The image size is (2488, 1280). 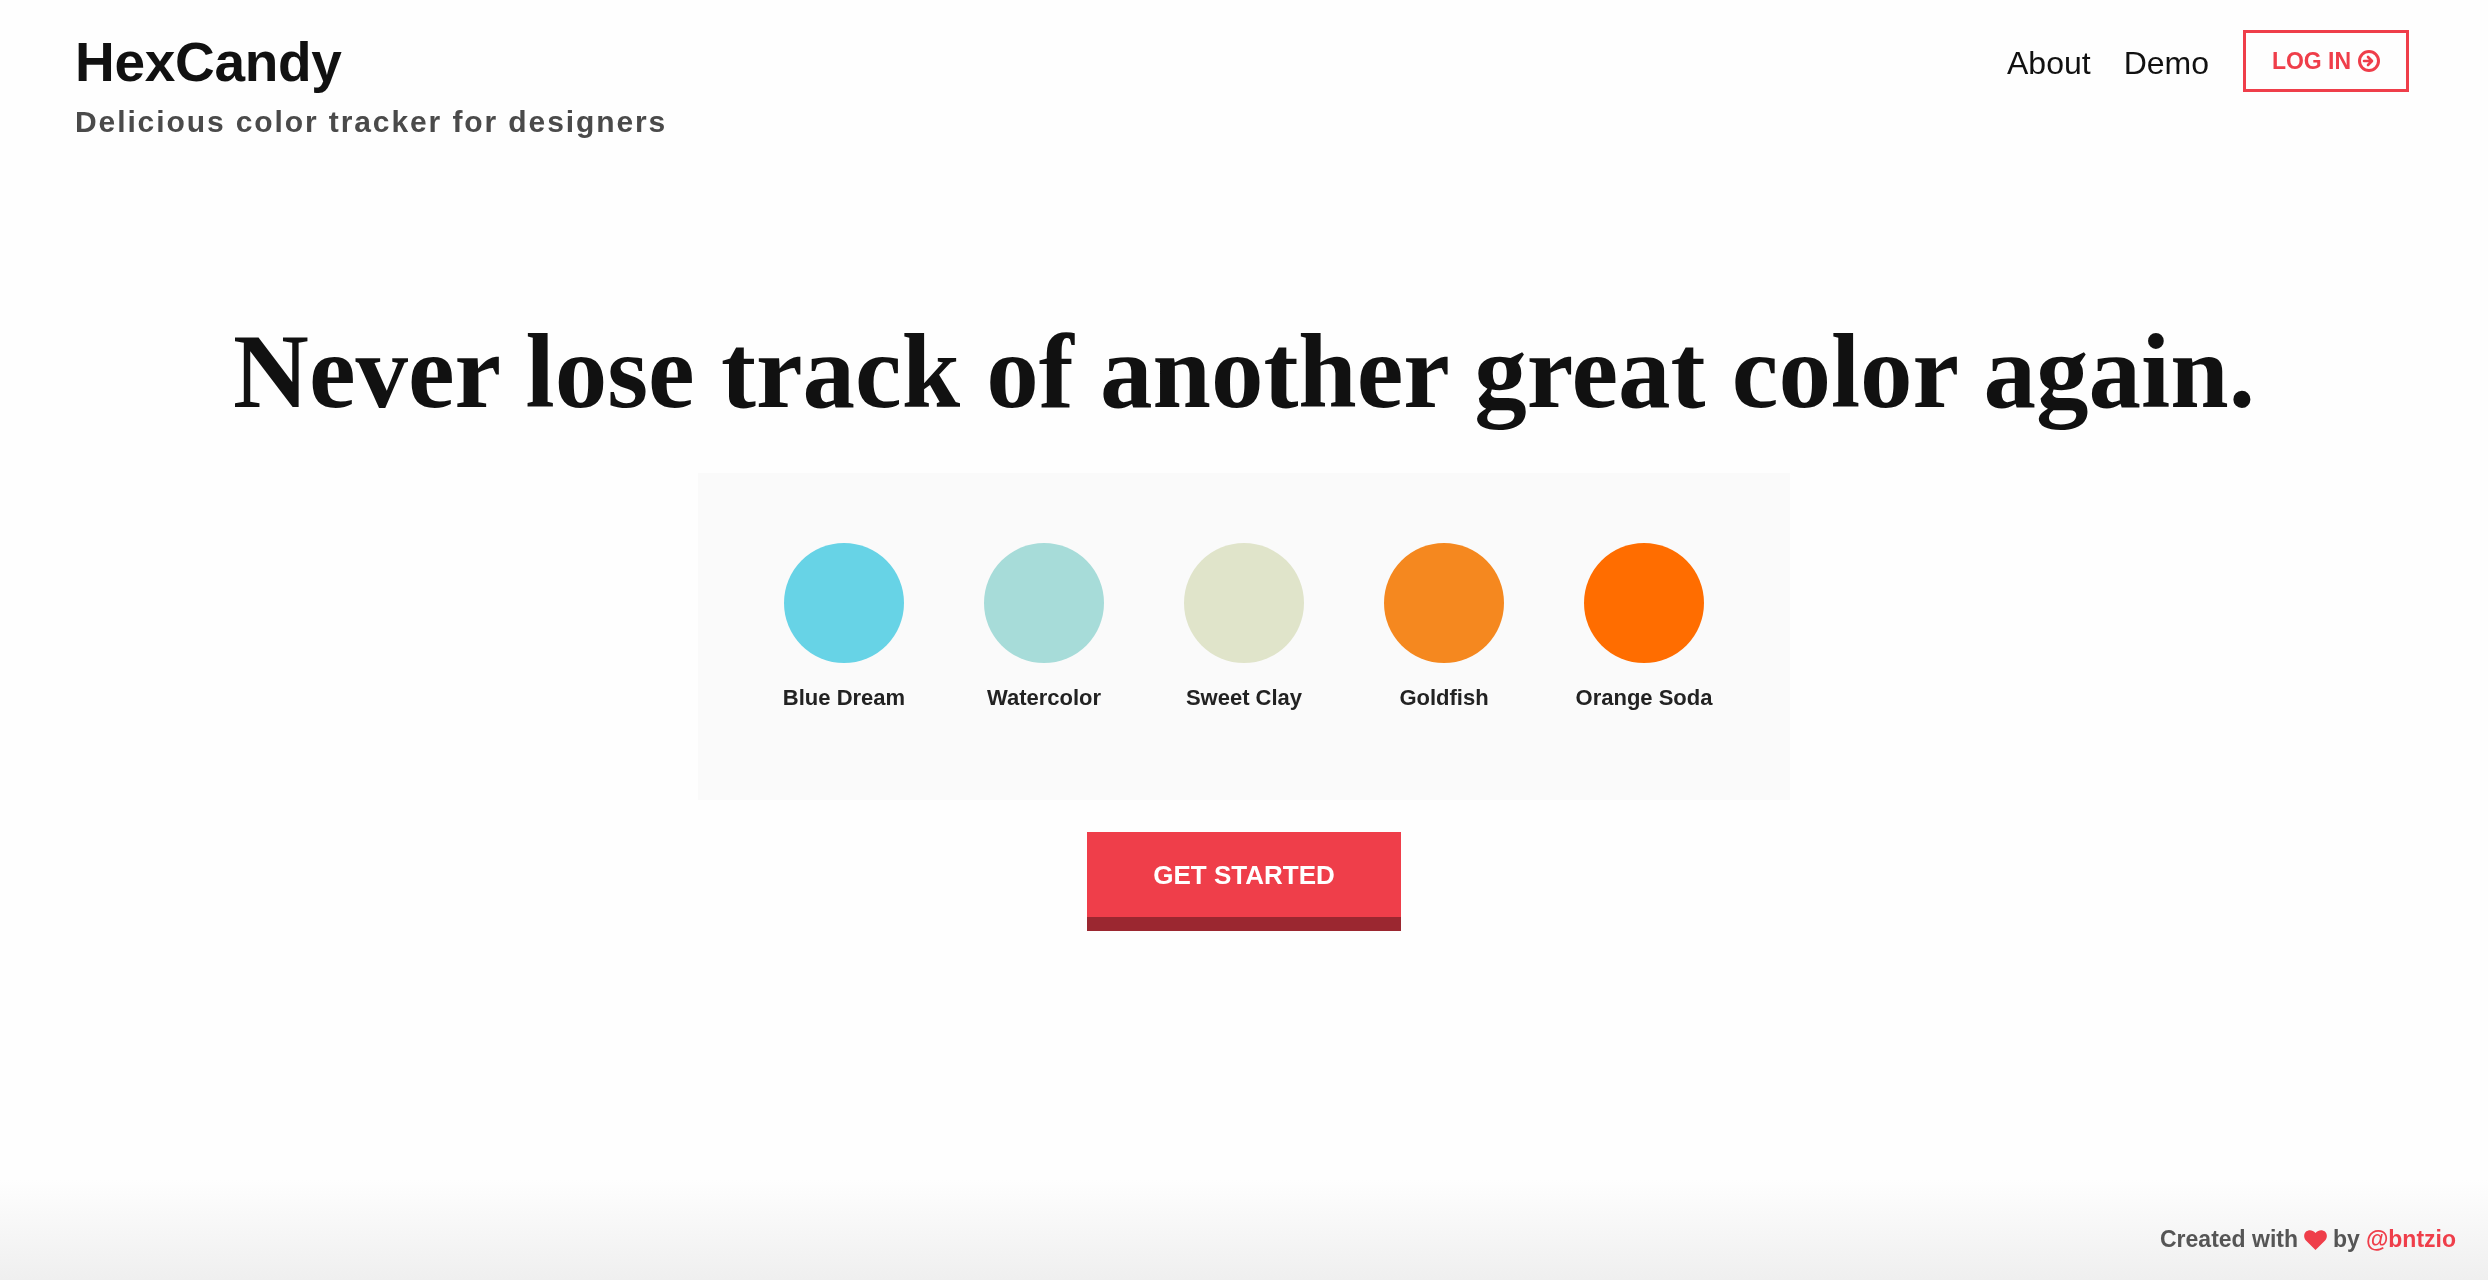 I want to click on login-button: LOG IN, so click(x=2326, y=61).